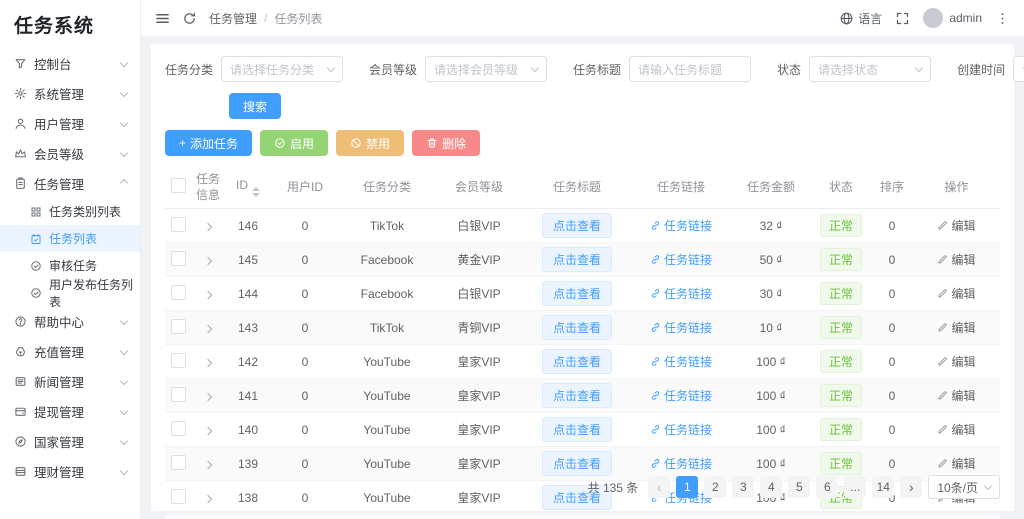  I want to click on sidebar-subitem-task-list: 任务列表, so click(70, 238).